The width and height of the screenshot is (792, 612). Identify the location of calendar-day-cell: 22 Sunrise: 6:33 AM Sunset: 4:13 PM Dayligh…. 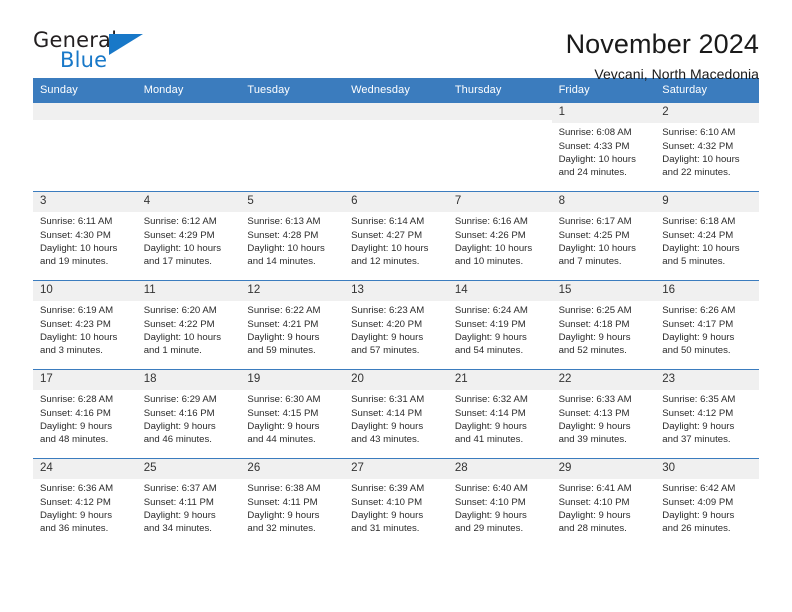
(603, 414).